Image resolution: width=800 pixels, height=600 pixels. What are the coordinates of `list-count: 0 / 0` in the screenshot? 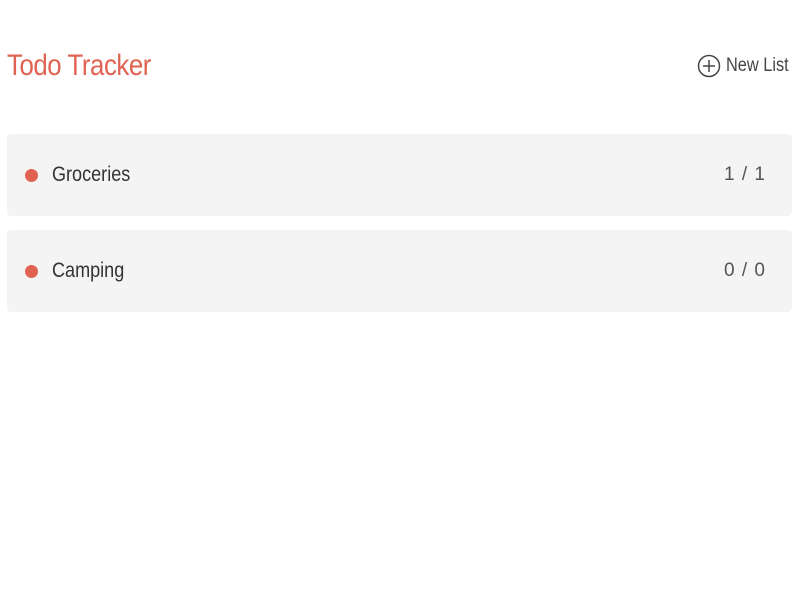 It's located at (745, 270).